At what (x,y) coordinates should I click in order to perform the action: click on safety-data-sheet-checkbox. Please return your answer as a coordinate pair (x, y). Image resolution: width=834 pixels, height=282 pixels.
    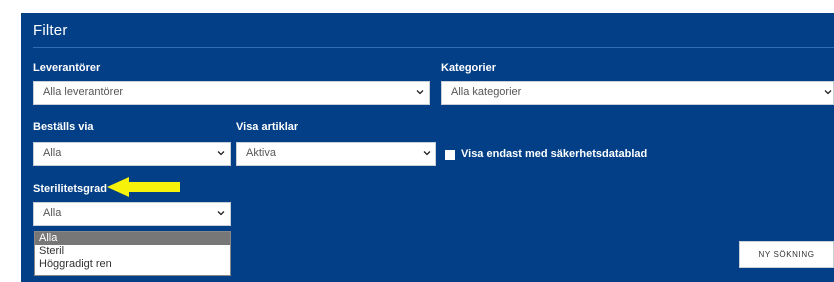
    Looking at the image, I should click on (450, 155).